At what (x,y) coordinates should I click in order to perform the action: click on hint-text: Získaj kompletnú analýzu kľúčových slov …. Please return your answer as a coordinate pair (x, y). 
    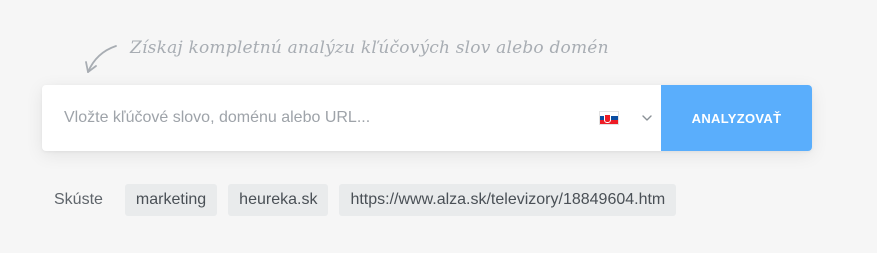
    Looking at the image, I should click on (369, 48).